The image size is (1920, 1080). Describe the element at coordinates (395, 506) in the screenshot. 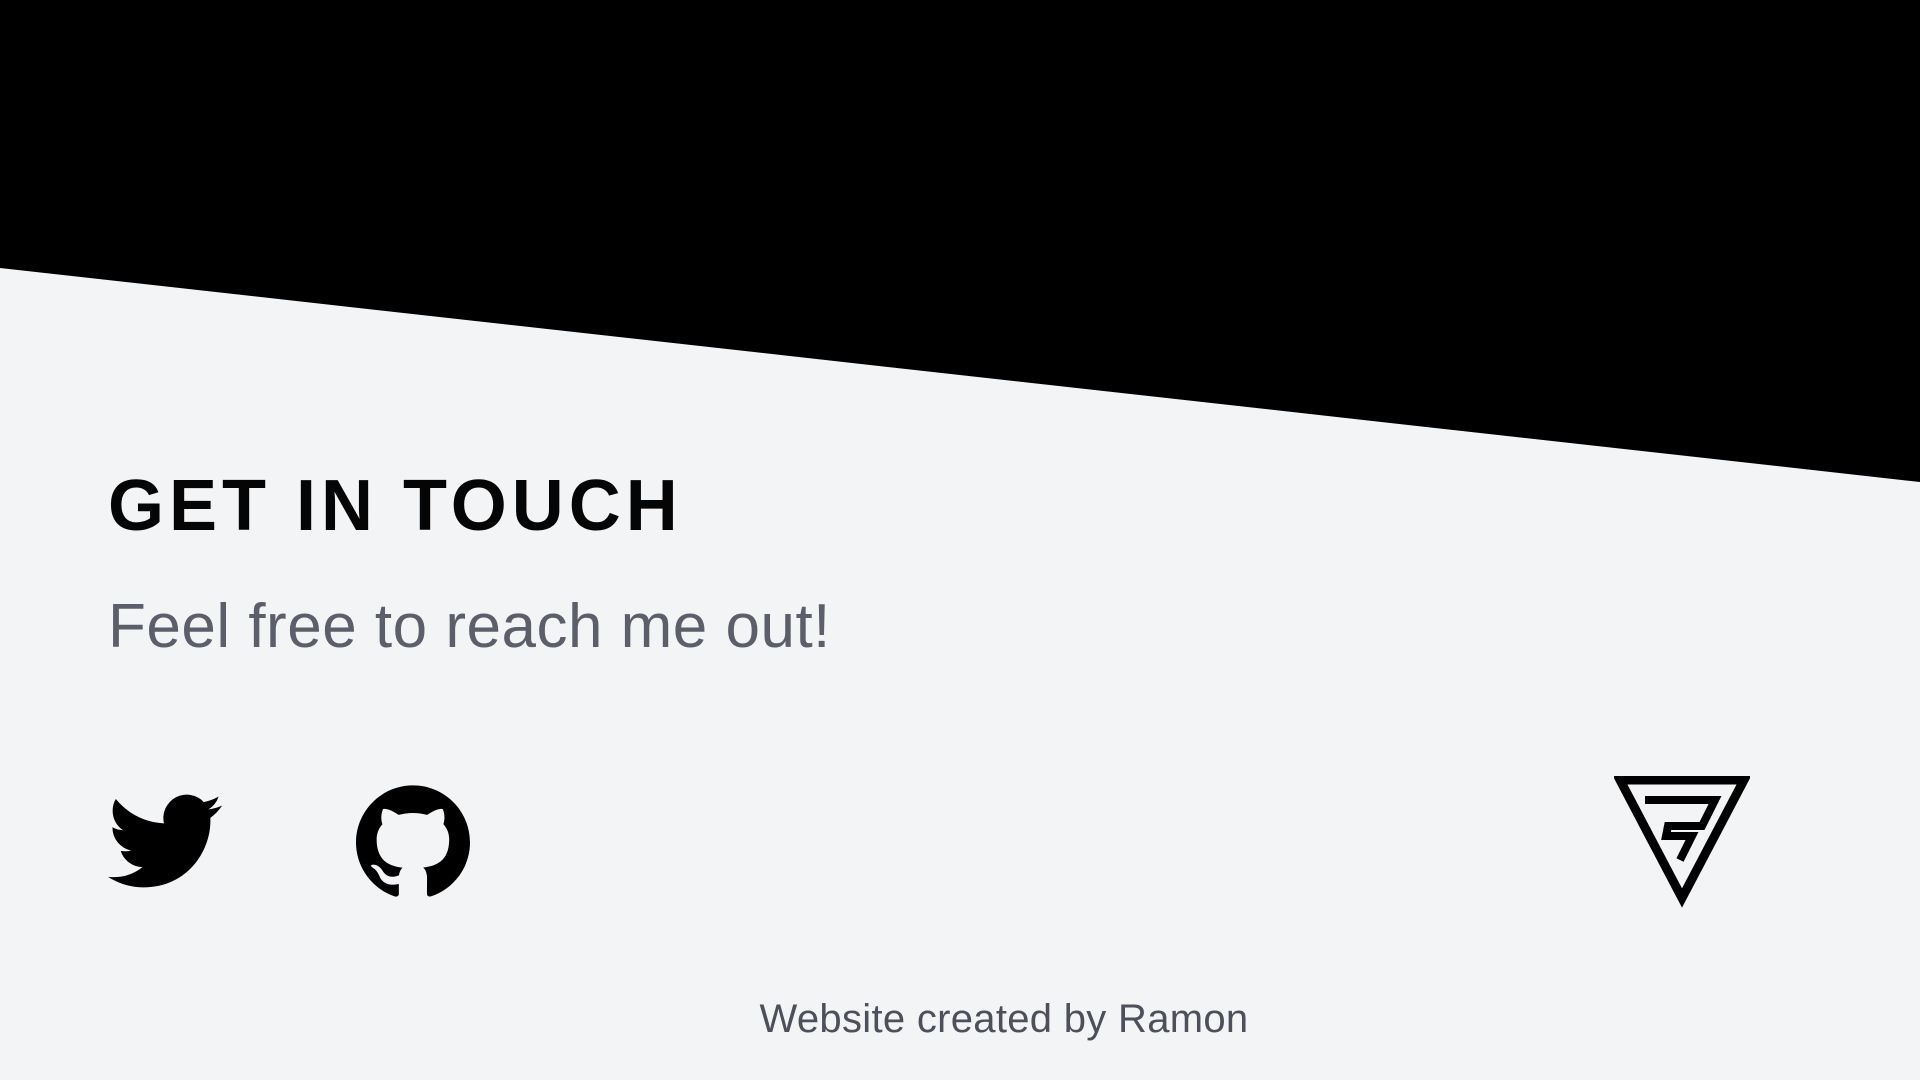

I see `contact-heading: GET IN TOUCH` at that location.